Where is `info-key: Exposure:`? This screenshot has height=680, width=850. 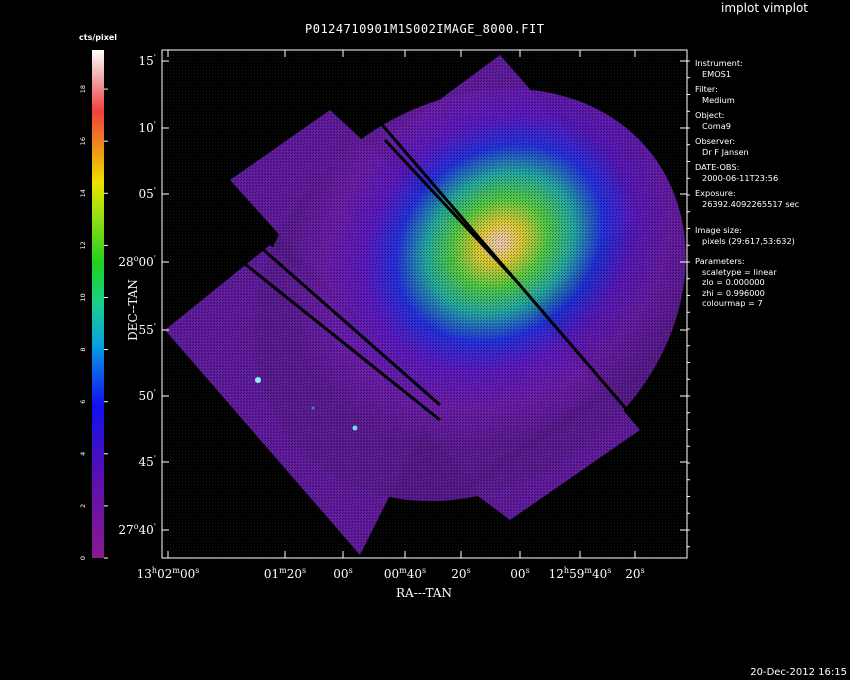
info-key: Exposure: is located at coordinates (715, 193).